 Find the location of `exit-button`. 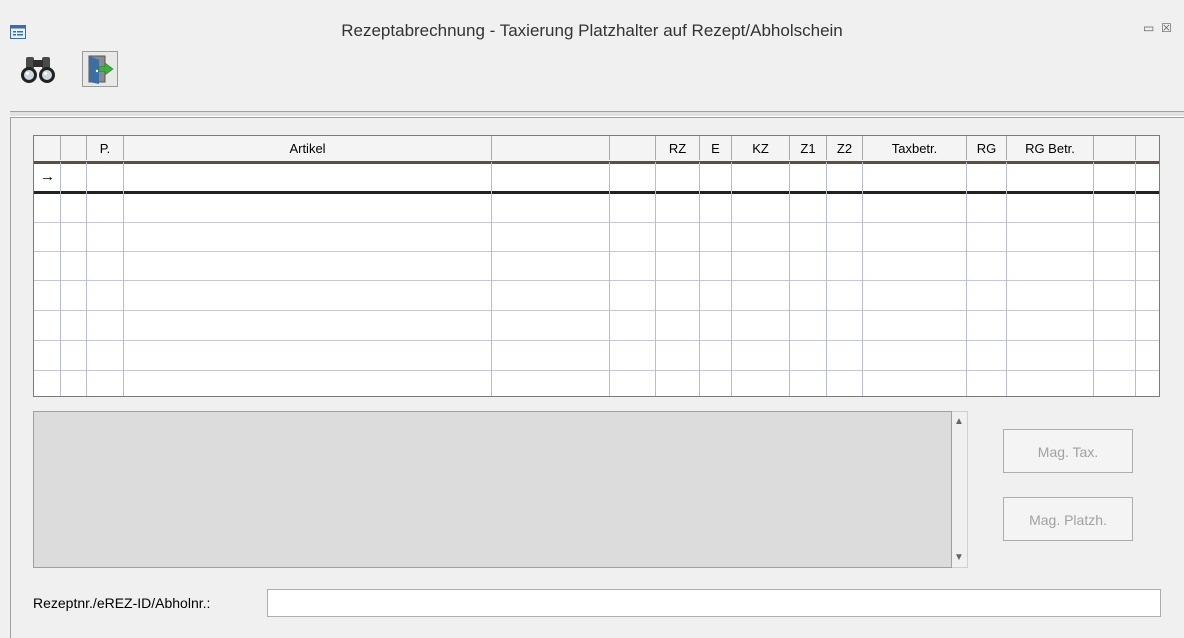

exit-button is located at coordinates (100, 69).